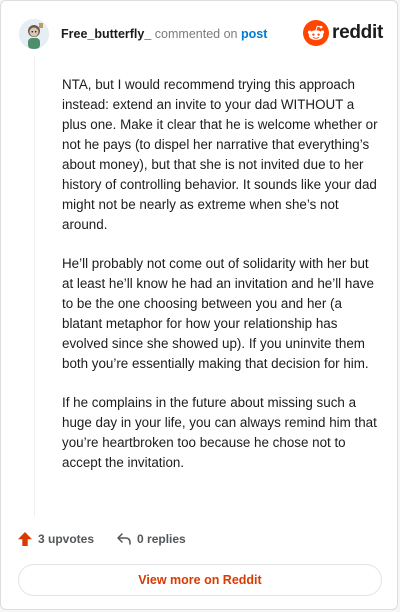 The image size is (400, 612). Describe the element at coordinates (101, 539) in the screenshot. I see `comment-actions: 3 upvotes 0 replies` at that location.